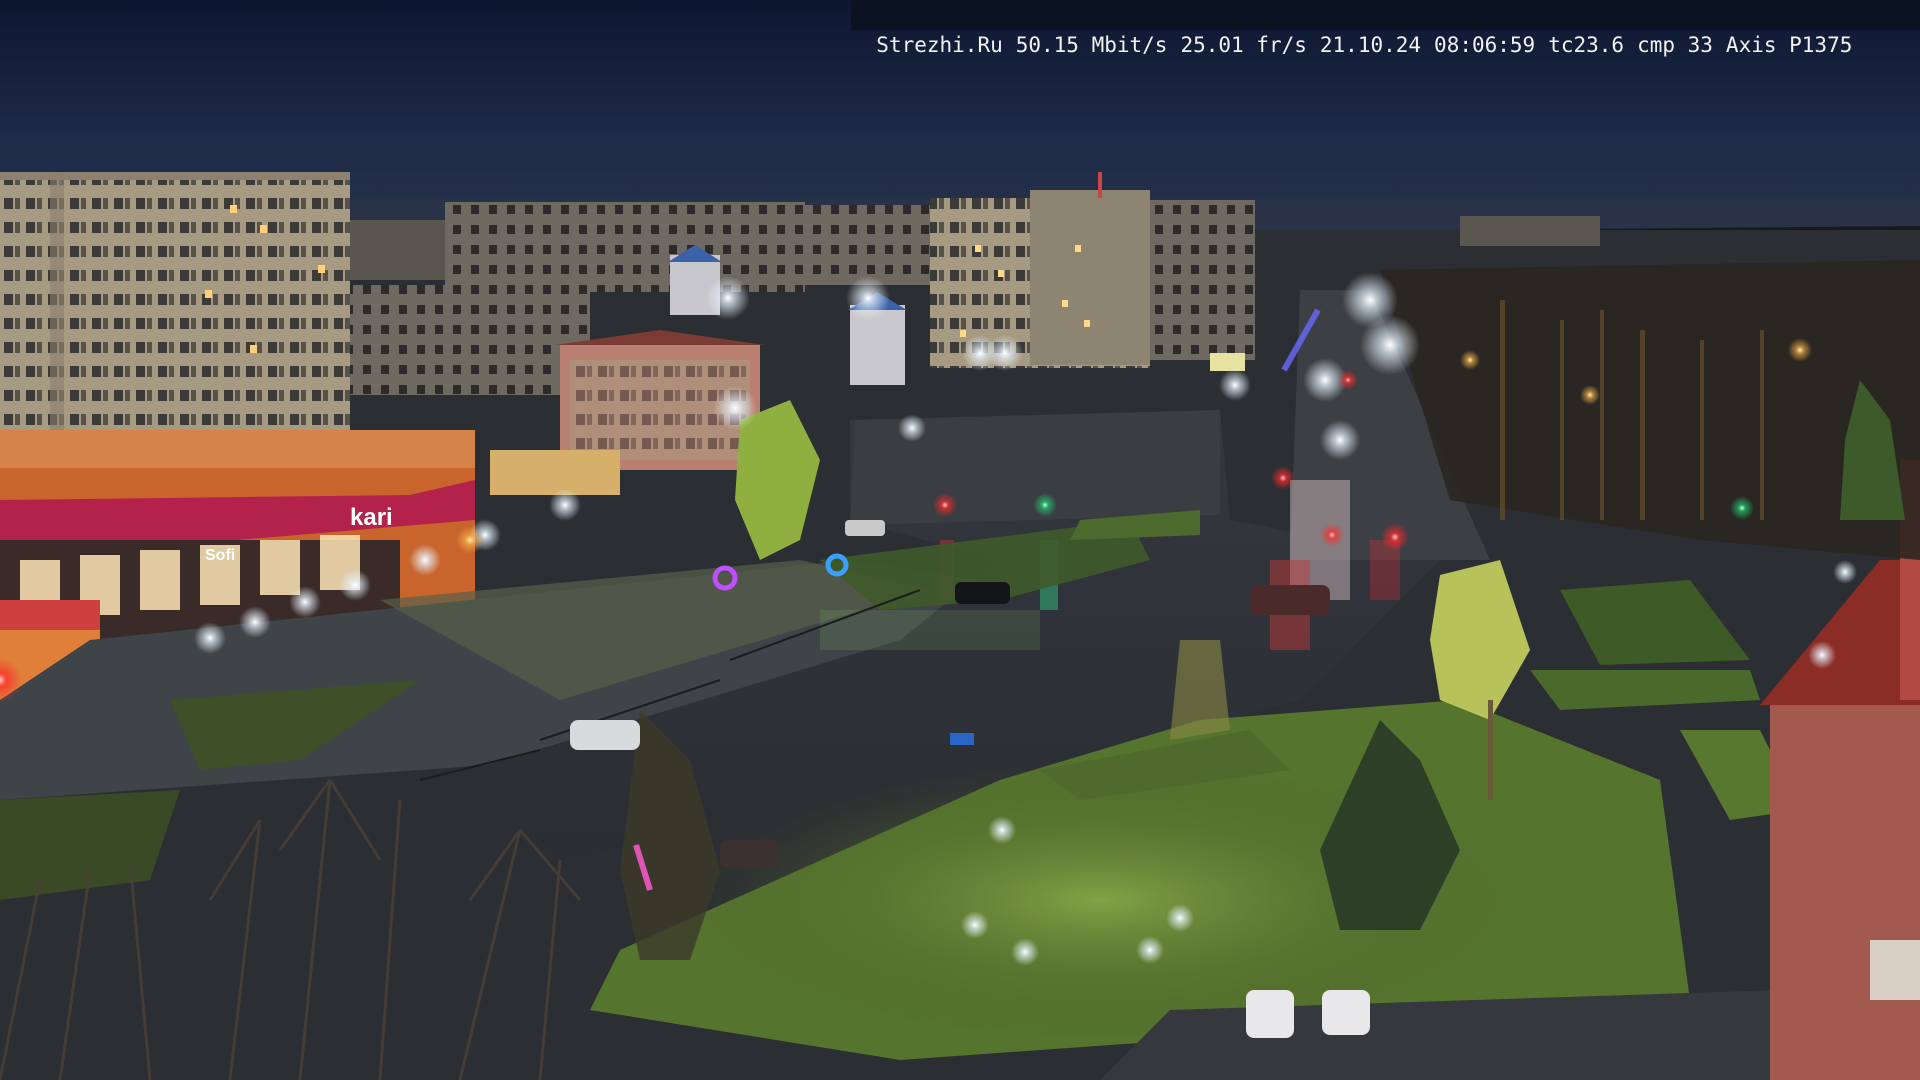 The image size is (1920, 1080). What do you see at coordinates (1370, 45) in the screenshot?
I see `overlay-date: 21.10.24` at bounding box center [1370, 45].